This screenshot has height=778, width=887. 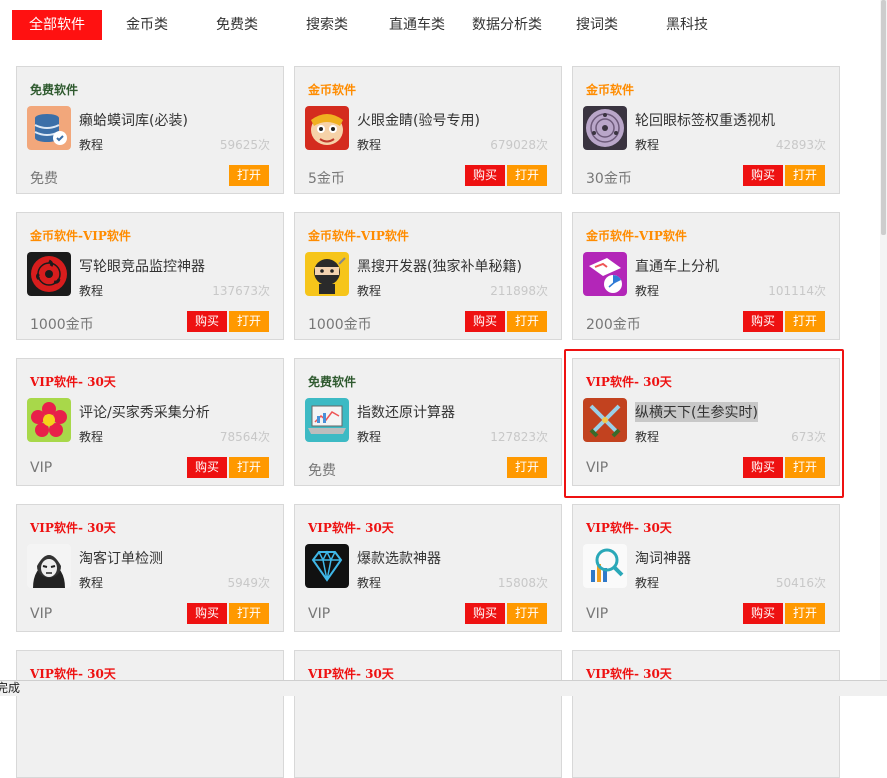 What do you see at coordinates (121, 558) in the screenshot?
I see `software-name: 淘客订单检测` at bounding box center [121, 558].